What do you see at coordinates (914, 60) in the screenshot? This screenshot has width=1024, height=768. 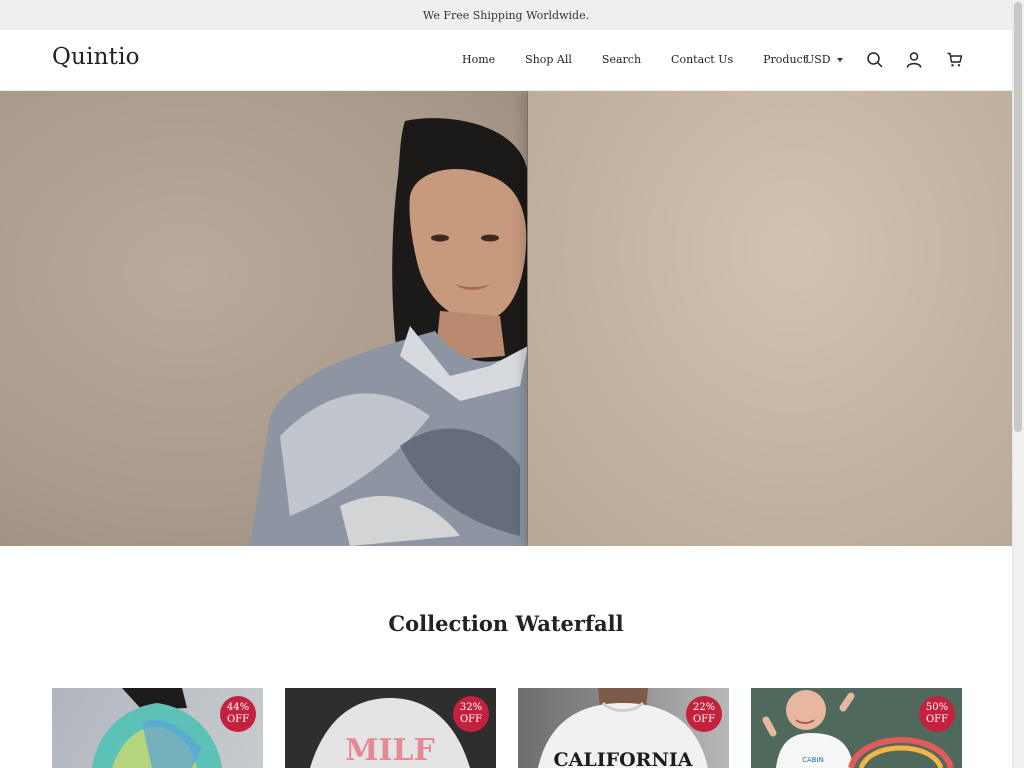 I see `user-icon` at bounding box center [914, 60].